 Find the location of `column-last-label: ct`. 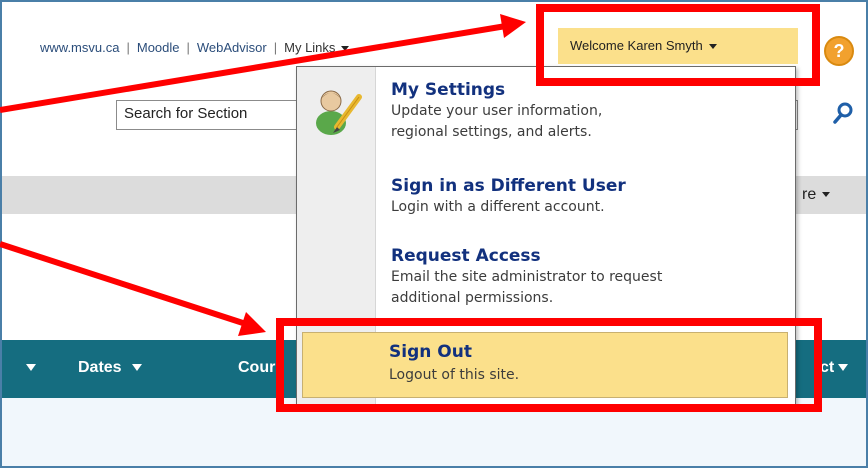

column-last-label: ct is located at coordinates (827, 367).